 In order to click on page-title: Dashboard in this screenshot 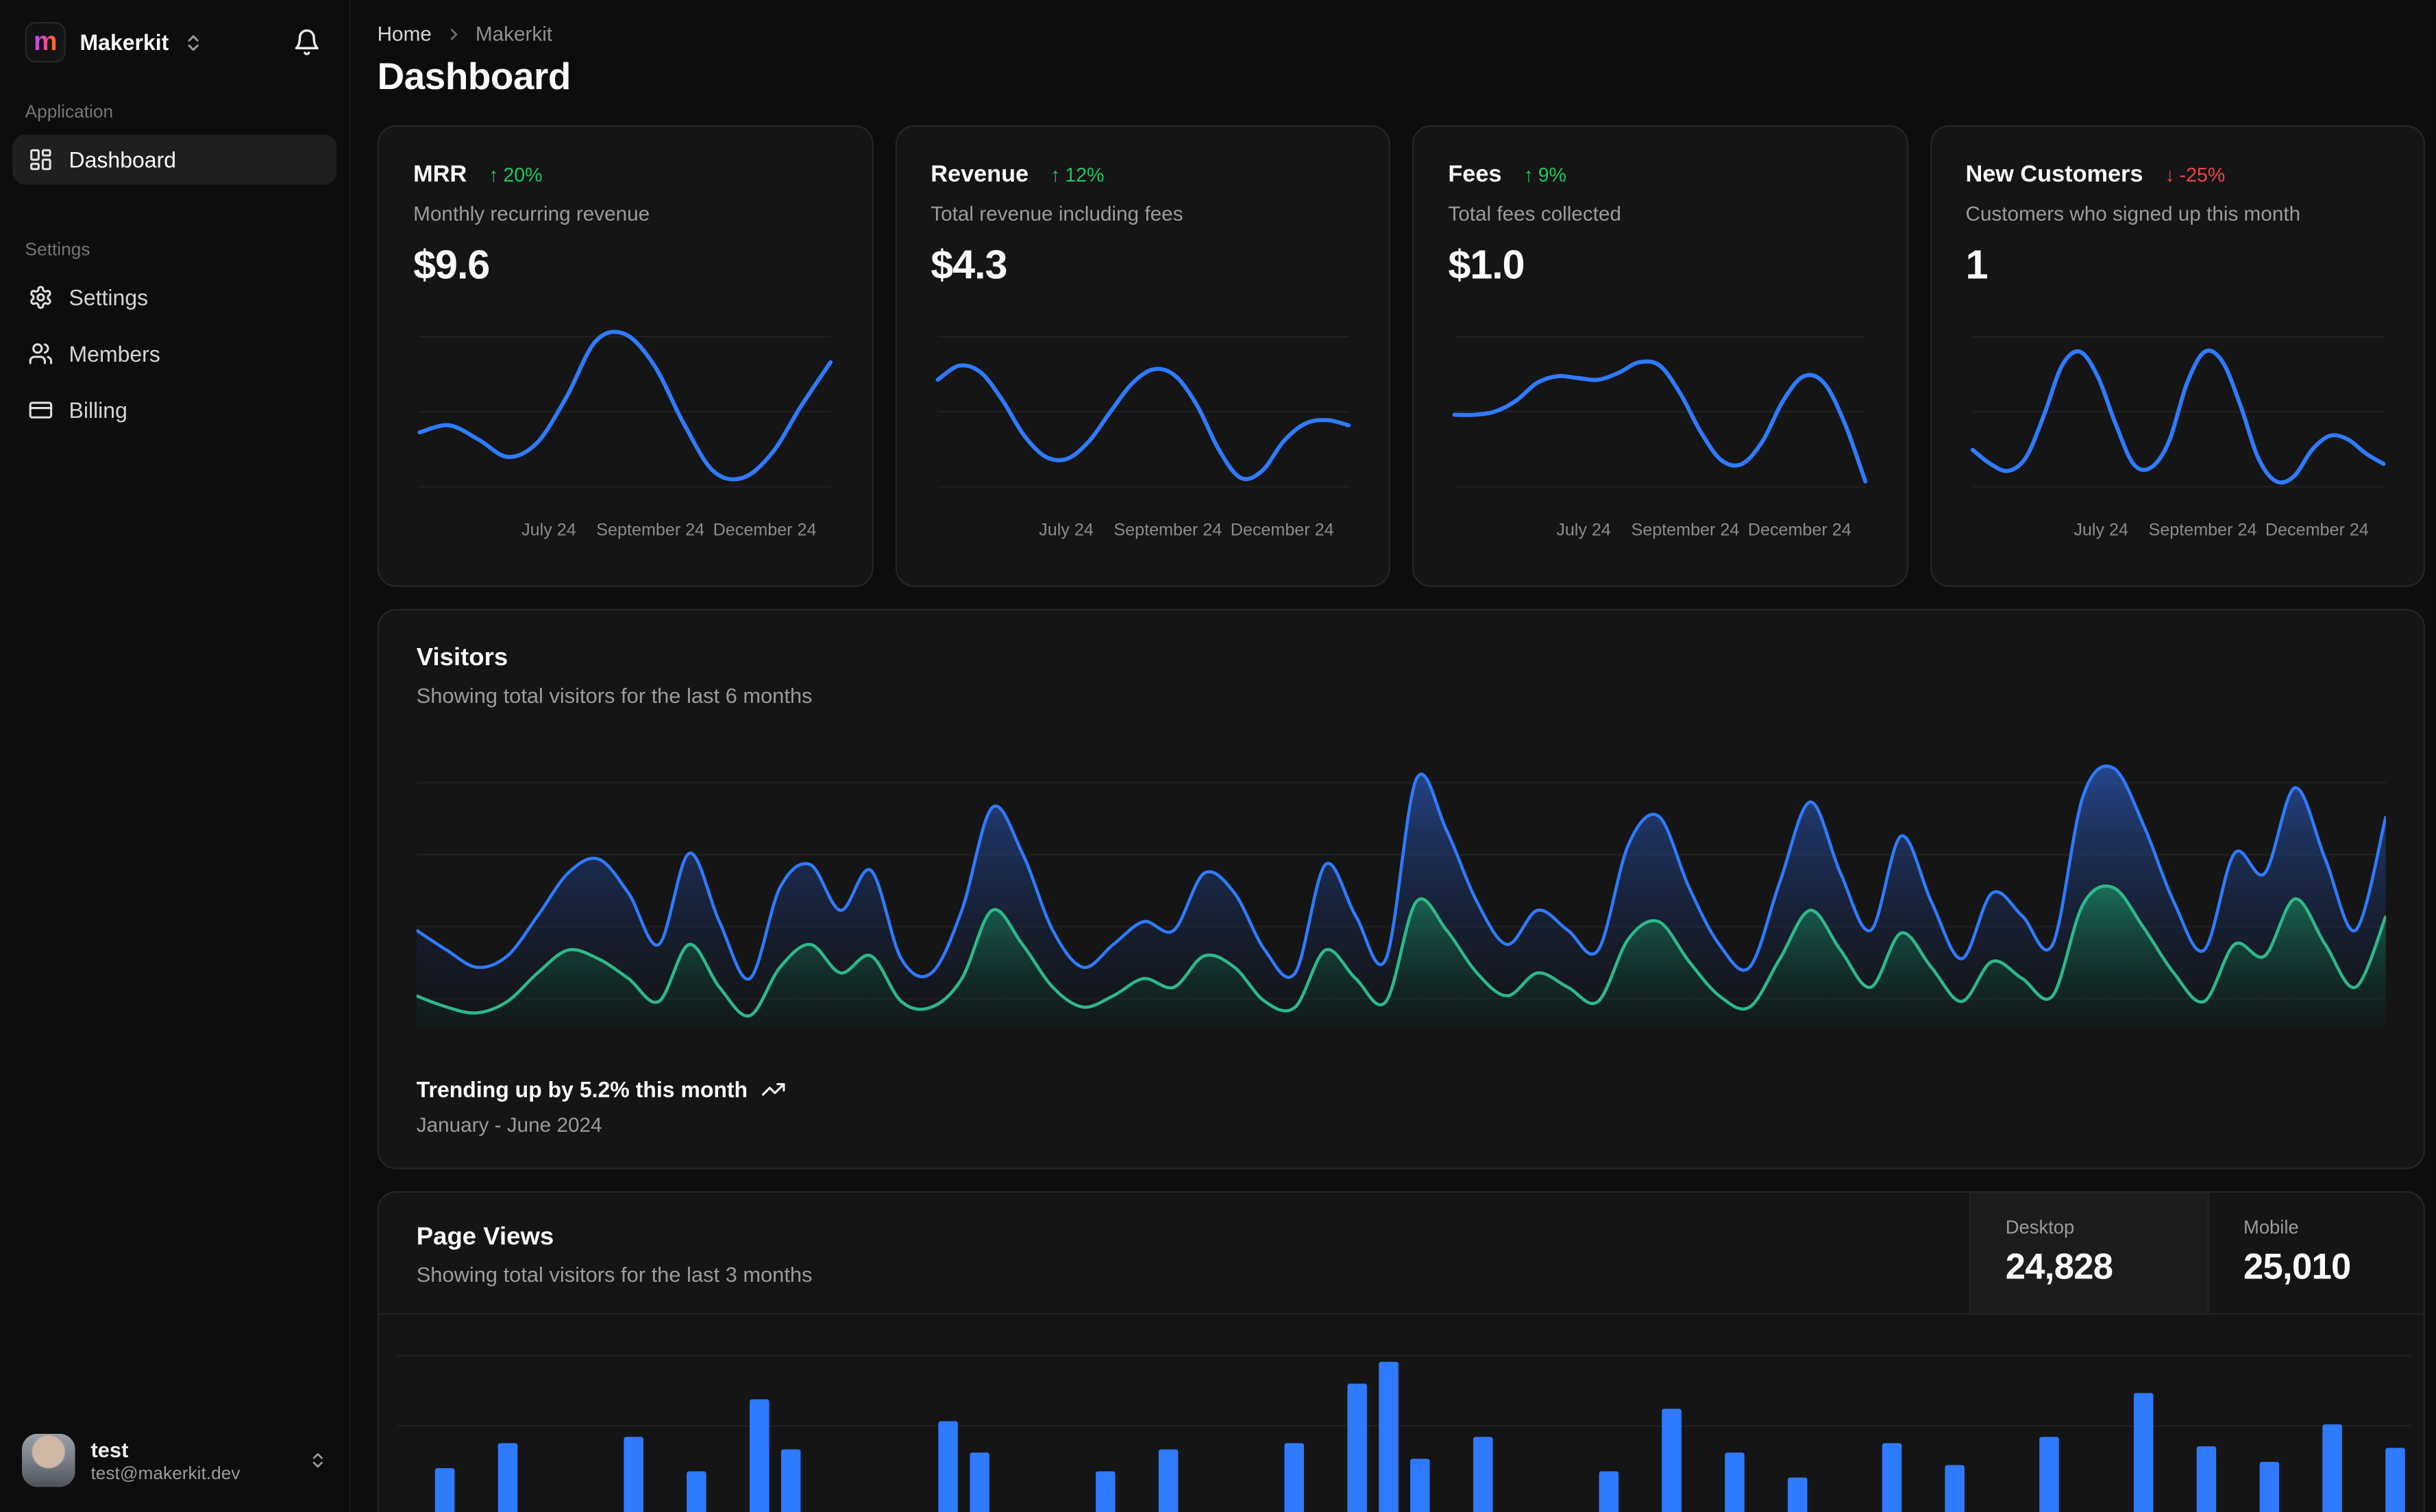, I will do `click(474, 77)`.